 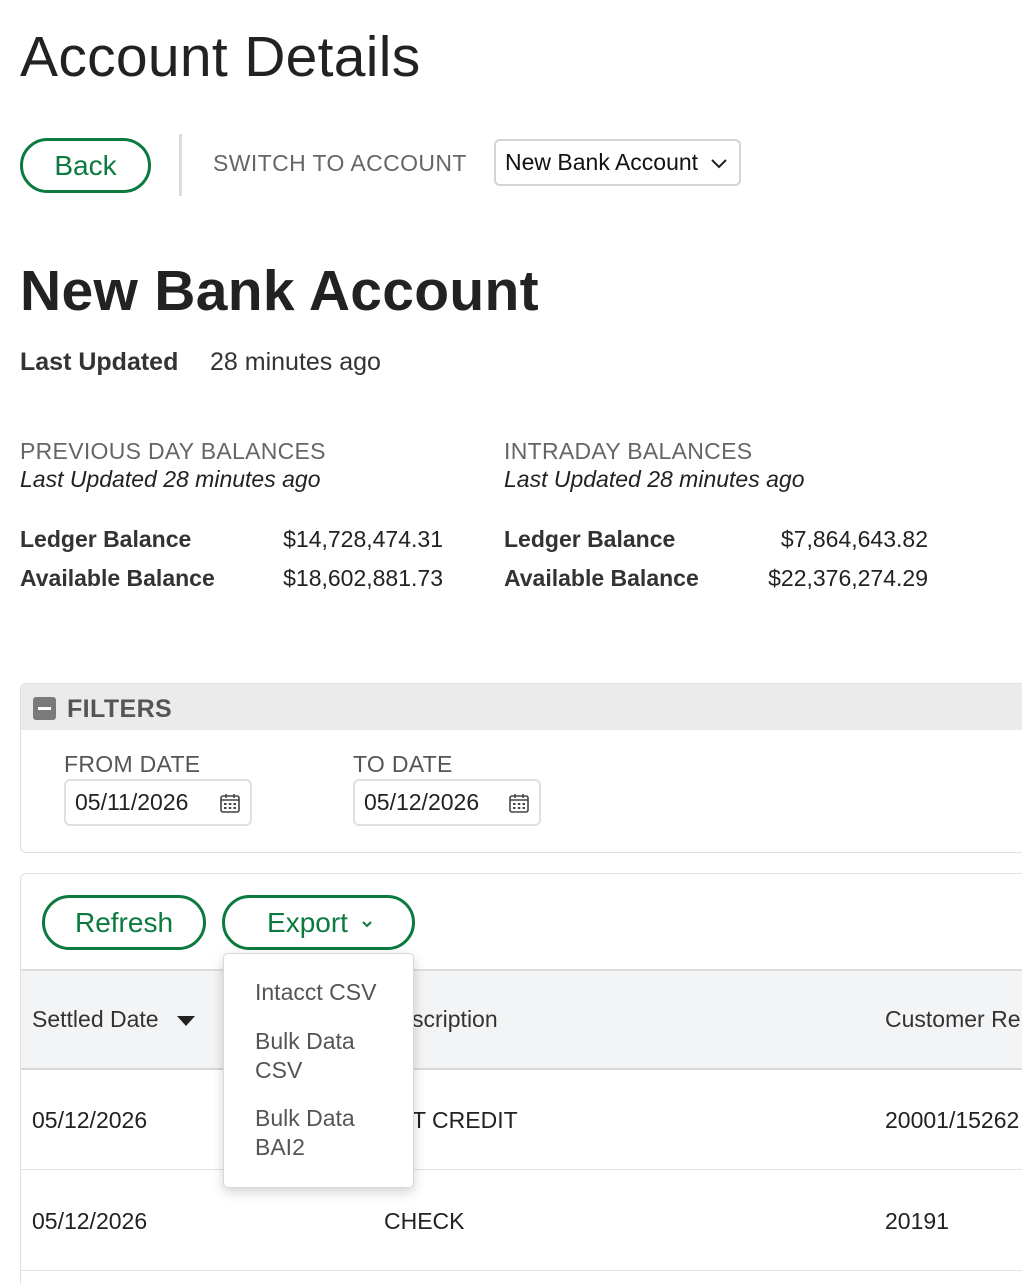 I want to click on table-header, so click(x=521, y=1019).